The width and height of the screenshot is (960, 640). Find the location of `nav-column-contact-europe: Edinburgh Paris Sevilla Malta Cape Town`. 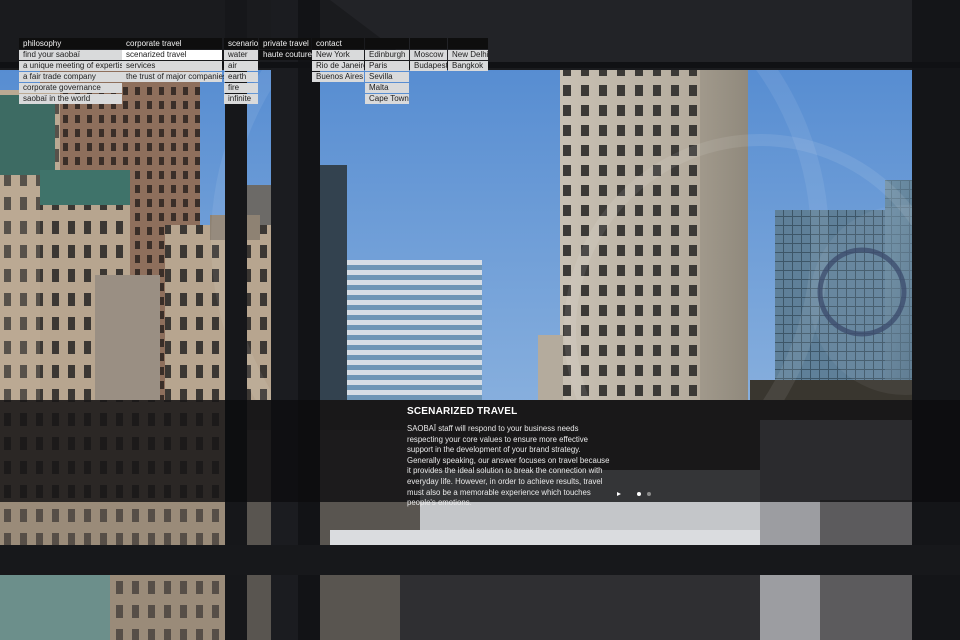

nav-column-contact-europe: Edinburgh Paris Sevilla Malta Cape Town is located at coordinates (387, 71).